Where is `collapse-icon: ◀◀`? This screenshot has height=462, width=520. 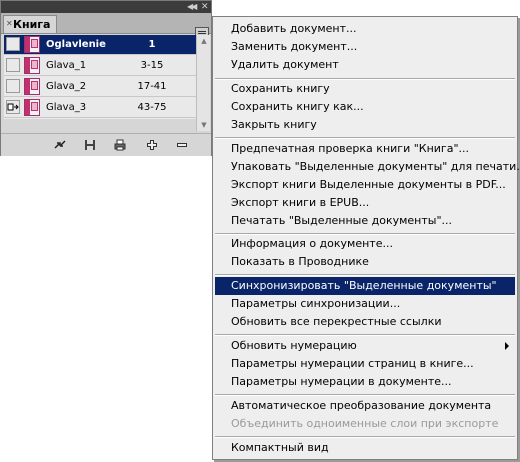 collapse-icon: ◀◀ is located at coordinates (192, 7).